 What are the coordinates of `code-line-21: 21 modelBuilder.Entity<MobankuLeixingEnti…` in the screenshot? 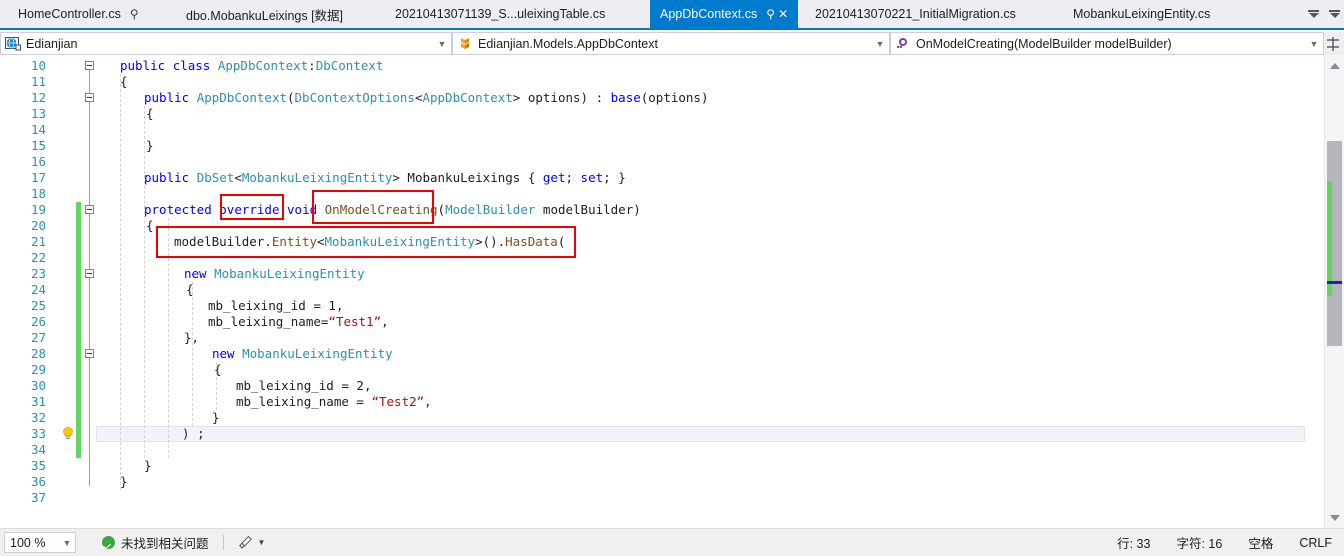 It's located at (662, 242).